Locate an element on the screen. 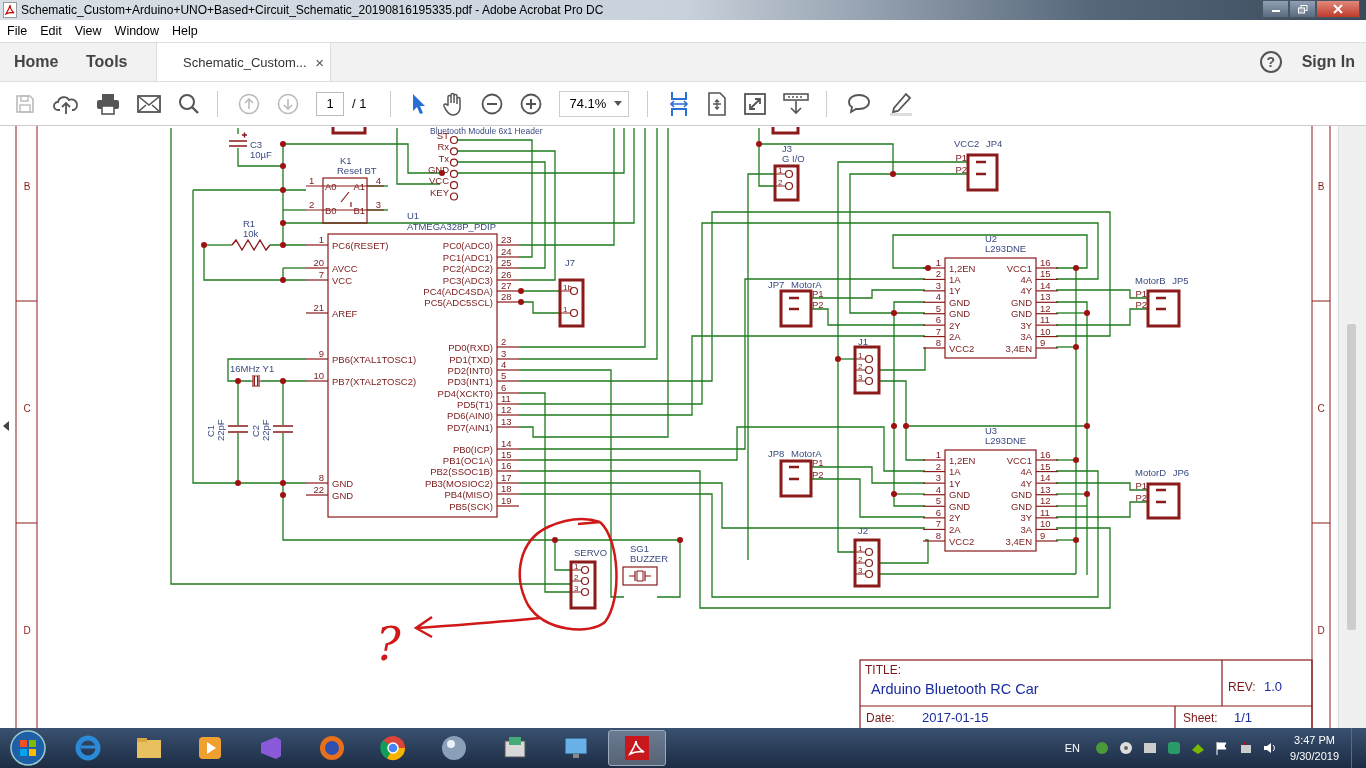 This screenshot has width=1366, height=768. close-button is located at coordinates (1338, 9).